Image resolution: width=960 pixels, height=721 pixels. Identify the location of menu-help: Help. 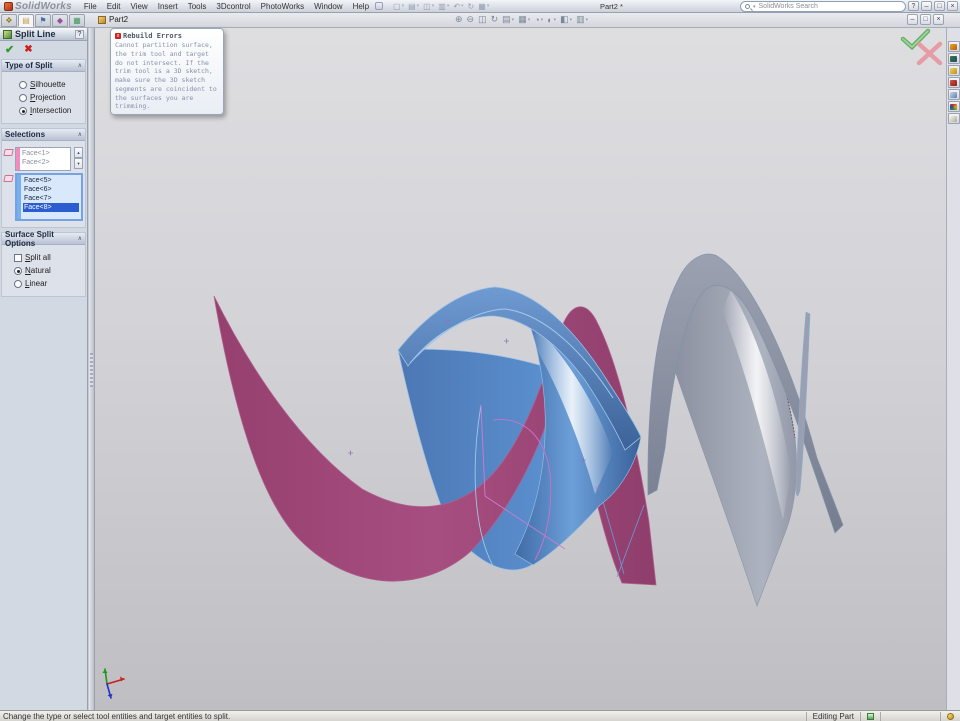
(361, 6).